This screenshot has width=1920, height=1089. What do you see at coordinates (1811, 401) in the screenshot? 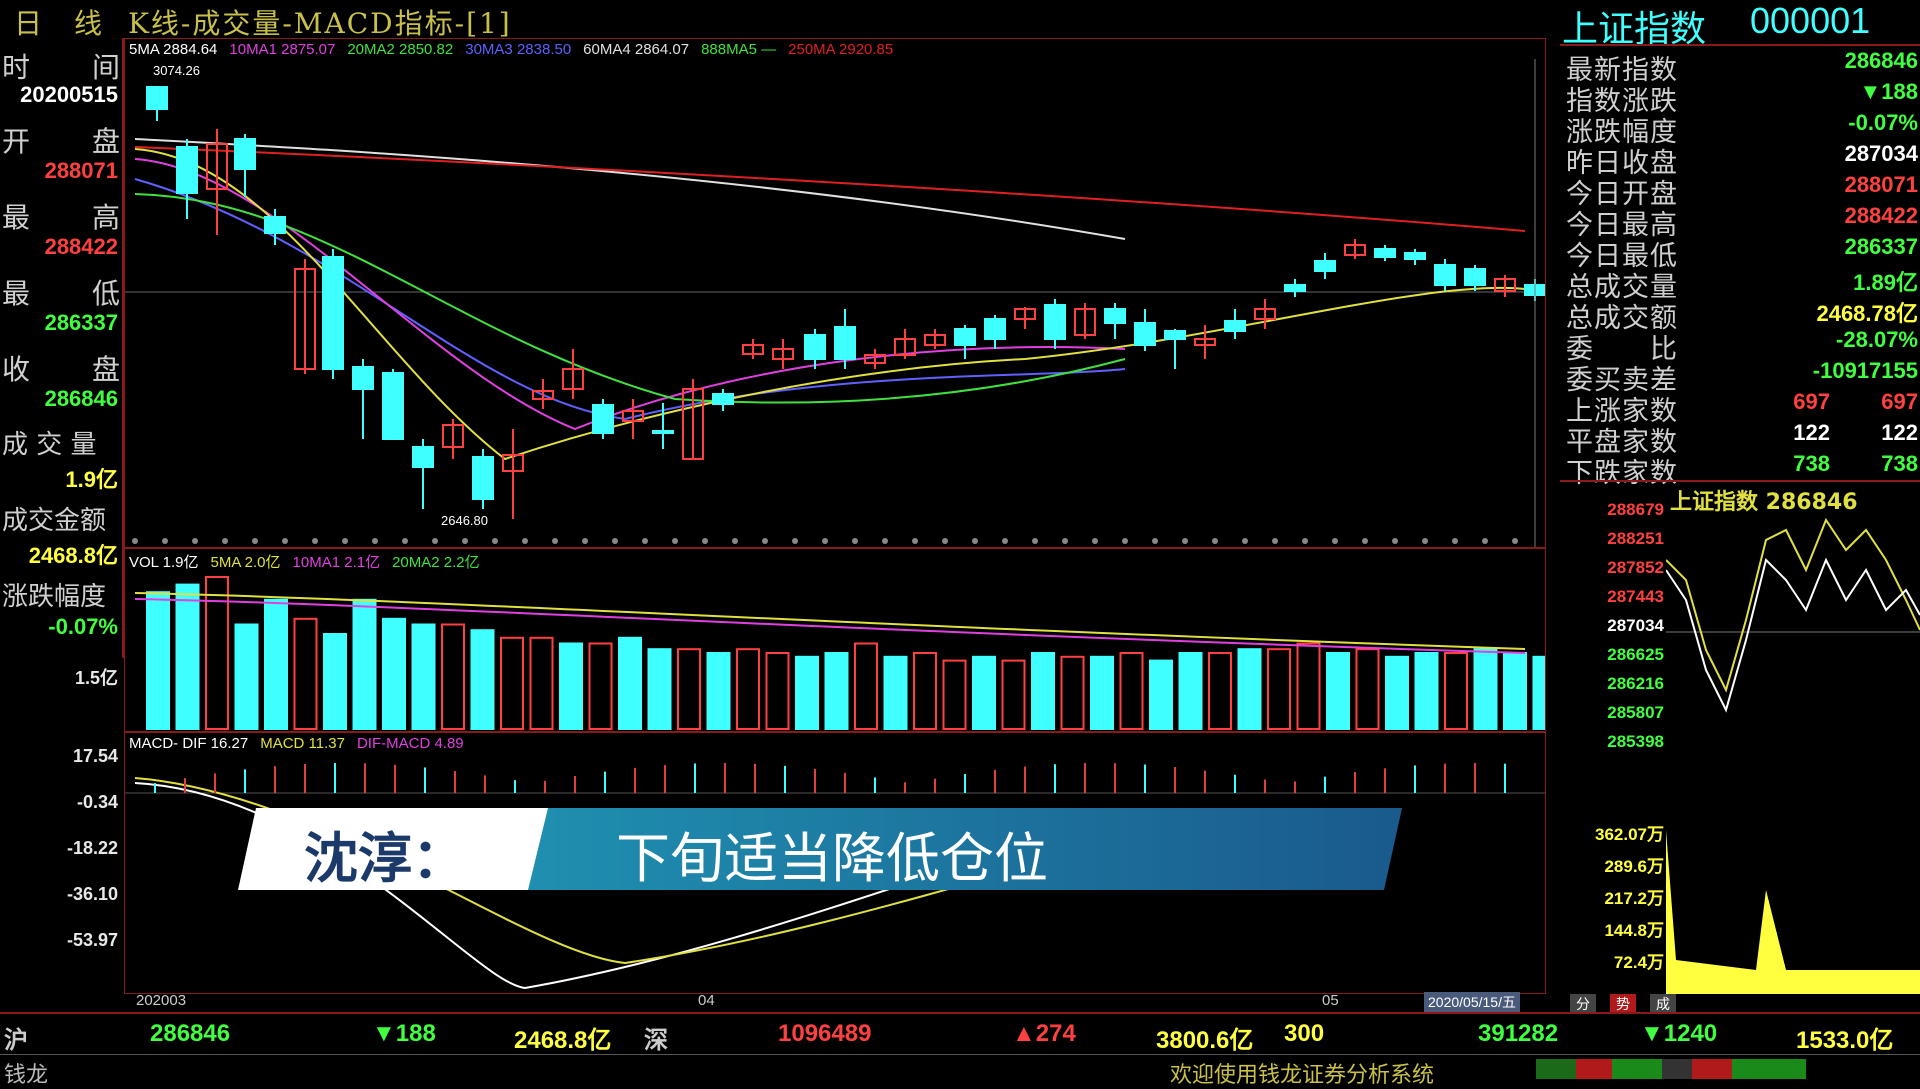
I see `quote-value2-11: 697` at bounding box center [1811, 401].